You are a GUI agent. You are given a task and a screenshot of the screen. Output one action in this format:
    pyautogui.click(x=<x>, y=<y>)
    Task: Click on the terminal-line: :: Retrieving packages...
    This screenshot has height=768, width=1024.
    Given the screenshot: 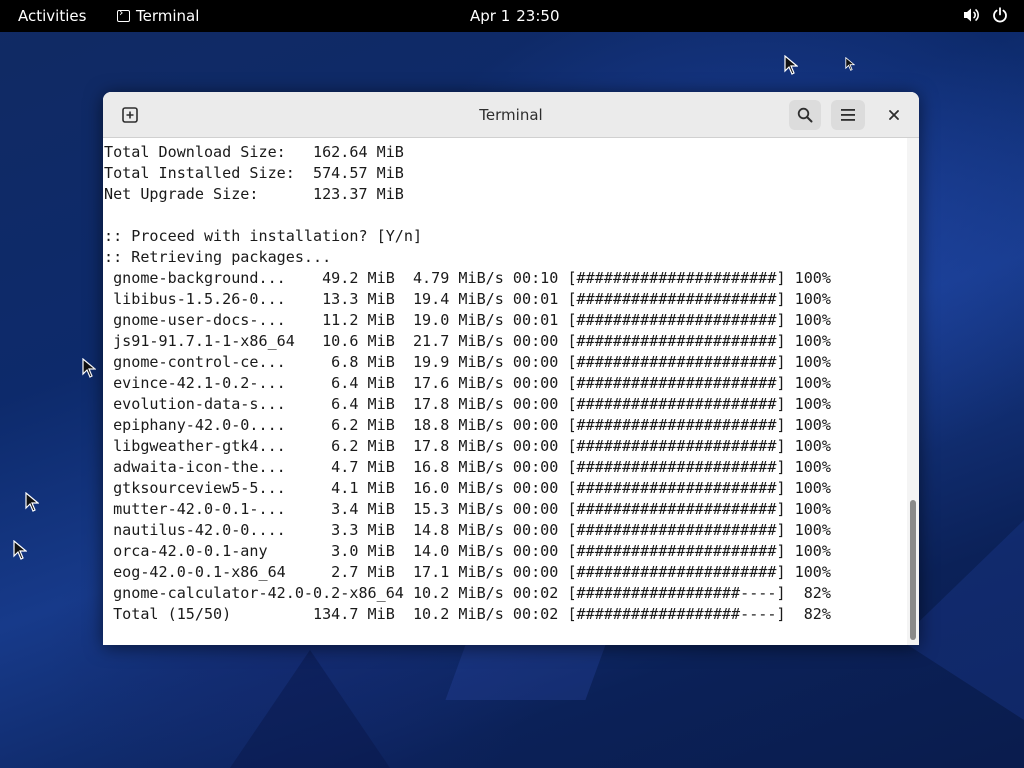 What is the action you would take?
    pyautogui.click(x=218, y=257)
    